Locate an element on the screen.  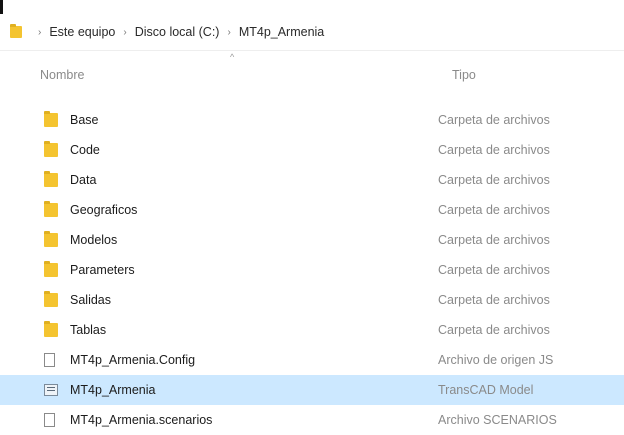
file-type: Archivo de origen JS is located at coordinates (496, 360).